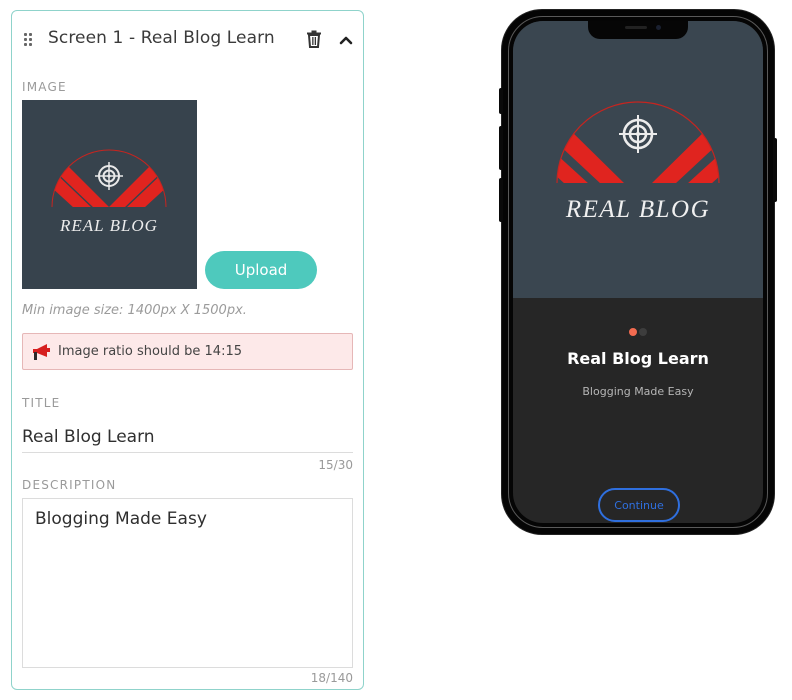  I want to click on onboarding-image: REAL BLOG, so click(638, 159).